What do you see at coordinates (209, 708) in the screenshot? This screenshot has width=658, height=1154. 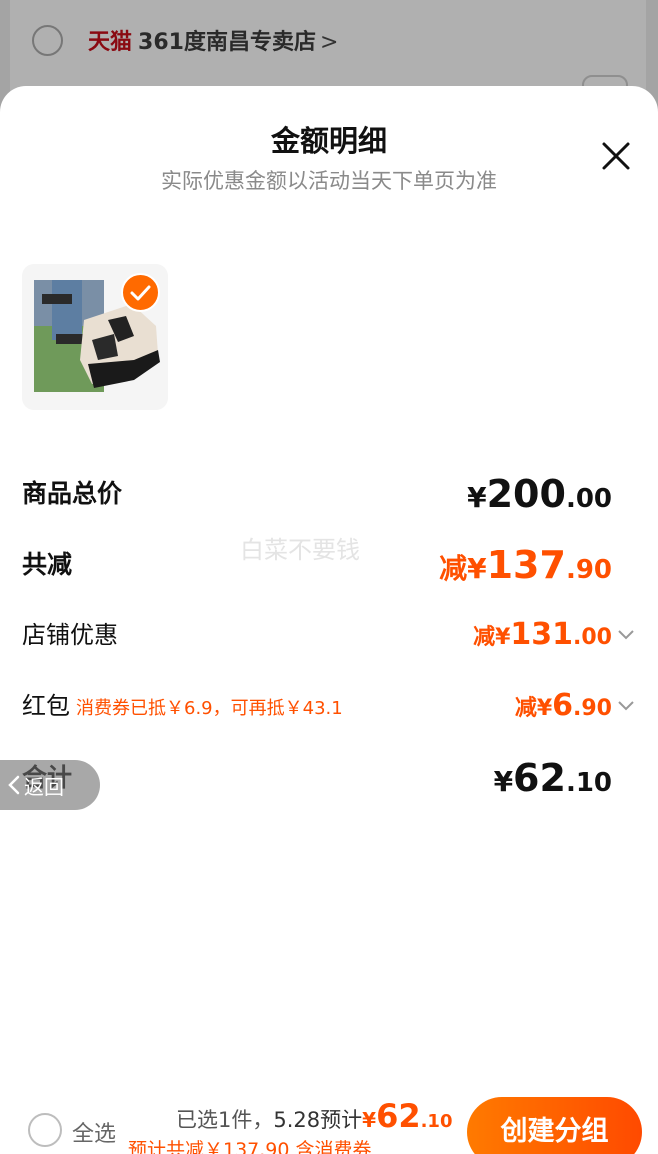 I see `coupon-note: 消费券已抵￥6.9，可再抵￥43.1` at bounding box center [209, 708].